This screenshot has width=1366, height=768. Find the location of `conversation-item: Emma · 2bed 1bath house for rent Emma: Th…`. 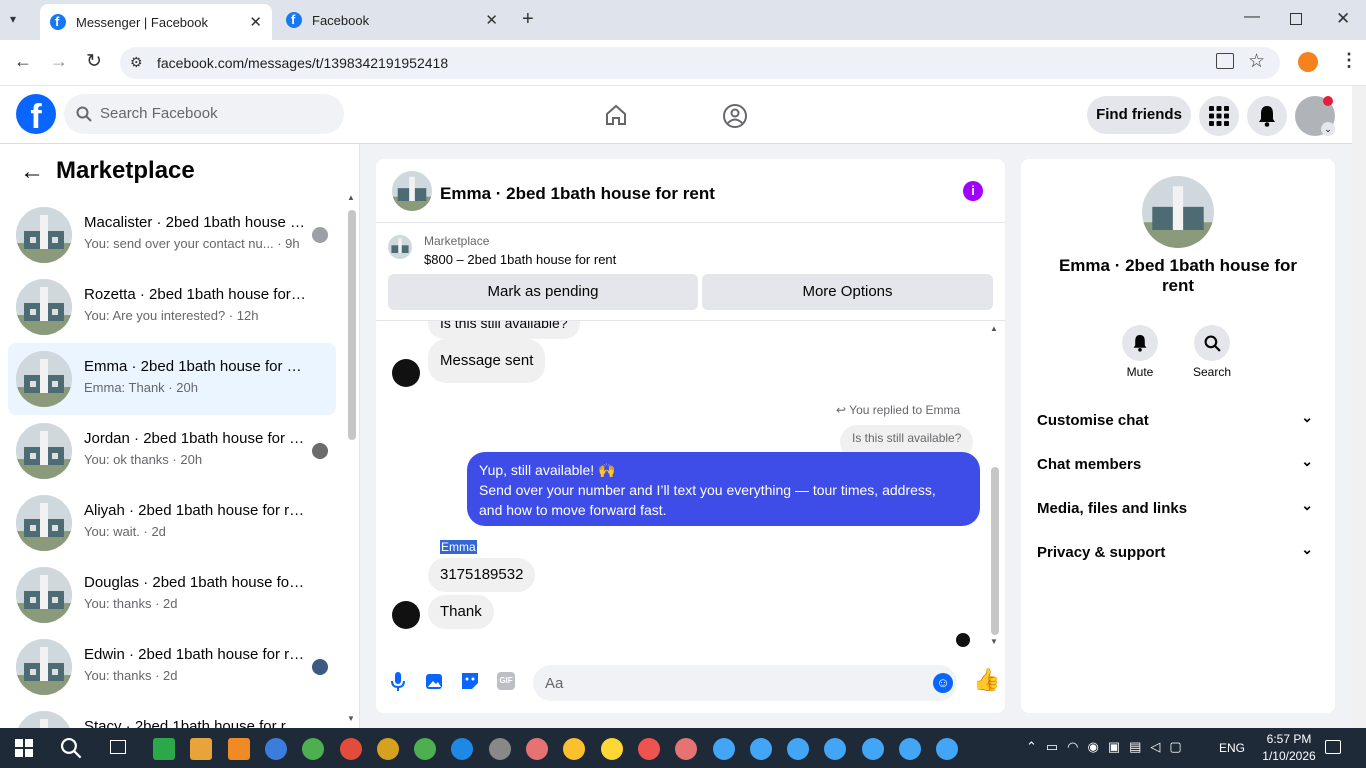

conversation-item: Emma · 2bed 1bath house for rent Emma: Th… is located at coordinates (172, 379).